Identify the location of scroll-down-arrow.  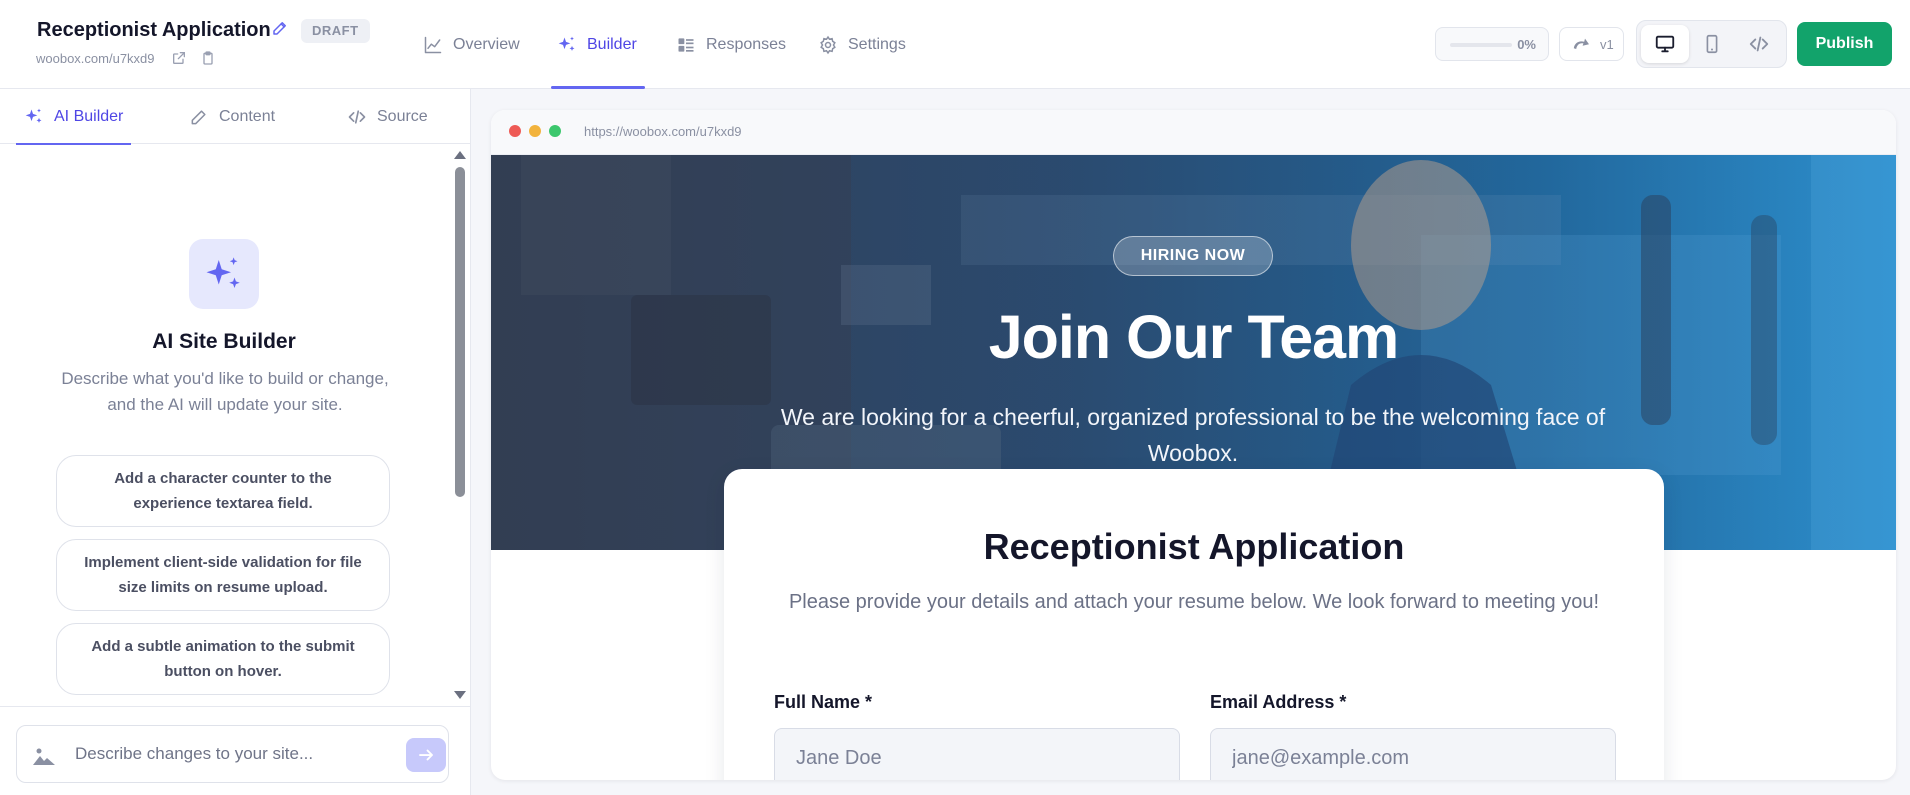
(460, 695).